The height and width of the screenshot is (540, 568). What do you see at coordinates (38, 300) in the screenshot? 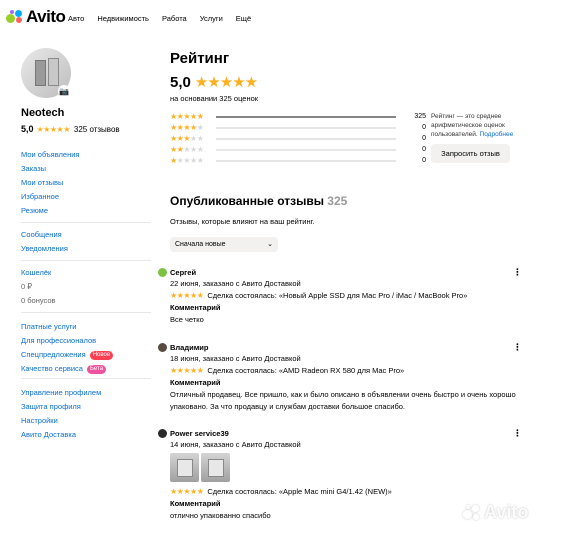
I see `wallet-bonuses: 0 бонусов` at bounding box center [38, 300].